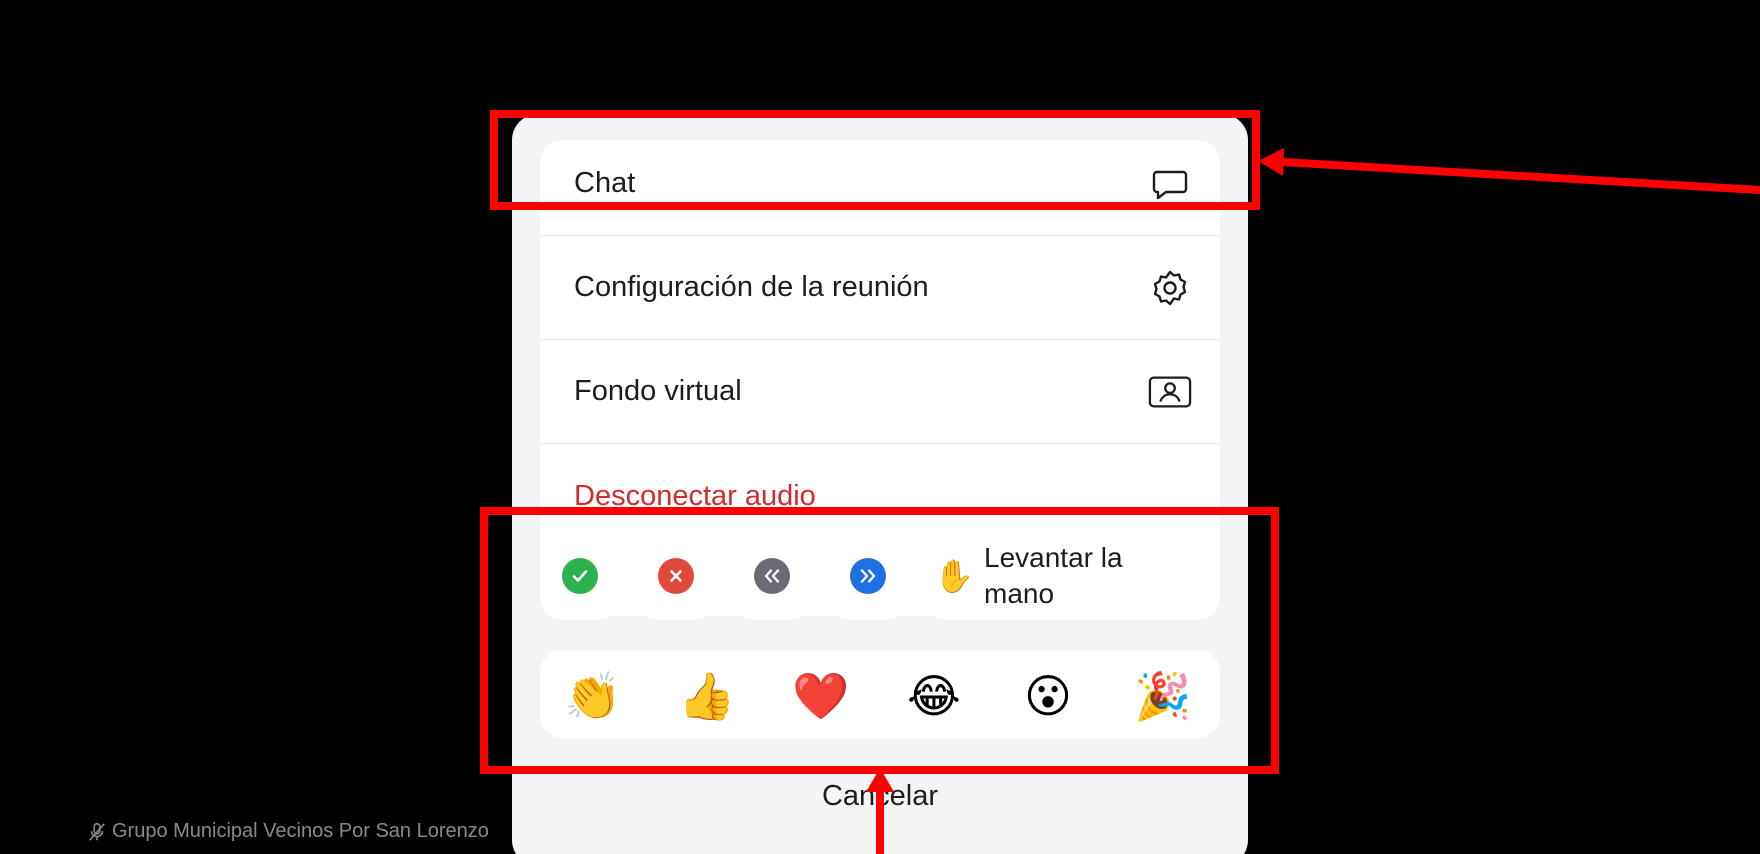 This screenshot has height=854, width=1760. What do you see at coordinates (1271, 162) in the screenshot?
I see `annotation-arrowhead-top` at bounding box center [1271, 162].